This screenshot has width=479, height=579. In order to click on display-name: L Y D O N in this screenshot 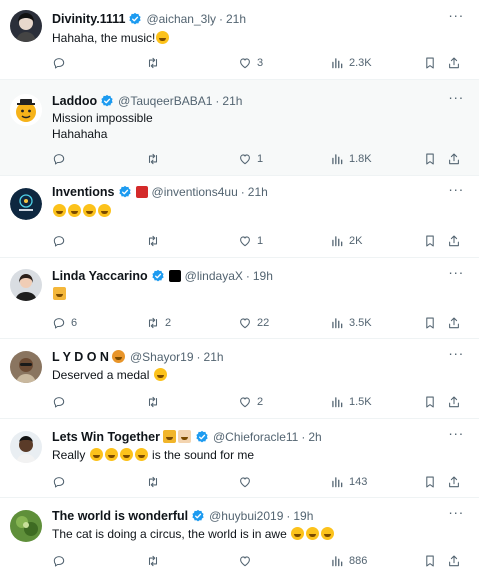, I will do `click(80, 357)`.